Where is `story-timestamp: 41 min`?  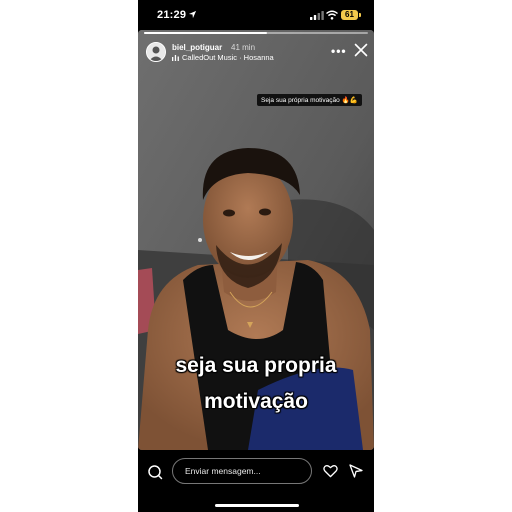
story-timestamp: 41 min is located at coordinates (243, 47).